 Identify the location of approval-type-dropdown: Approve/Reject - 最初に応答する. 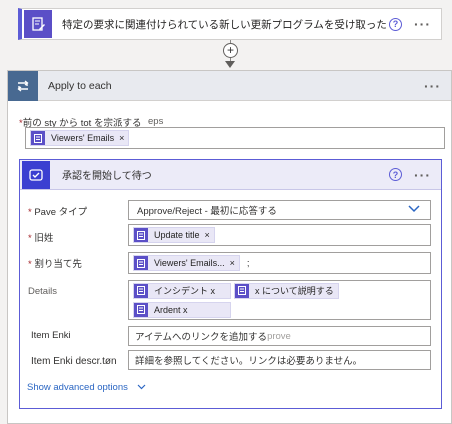
(279, 210).